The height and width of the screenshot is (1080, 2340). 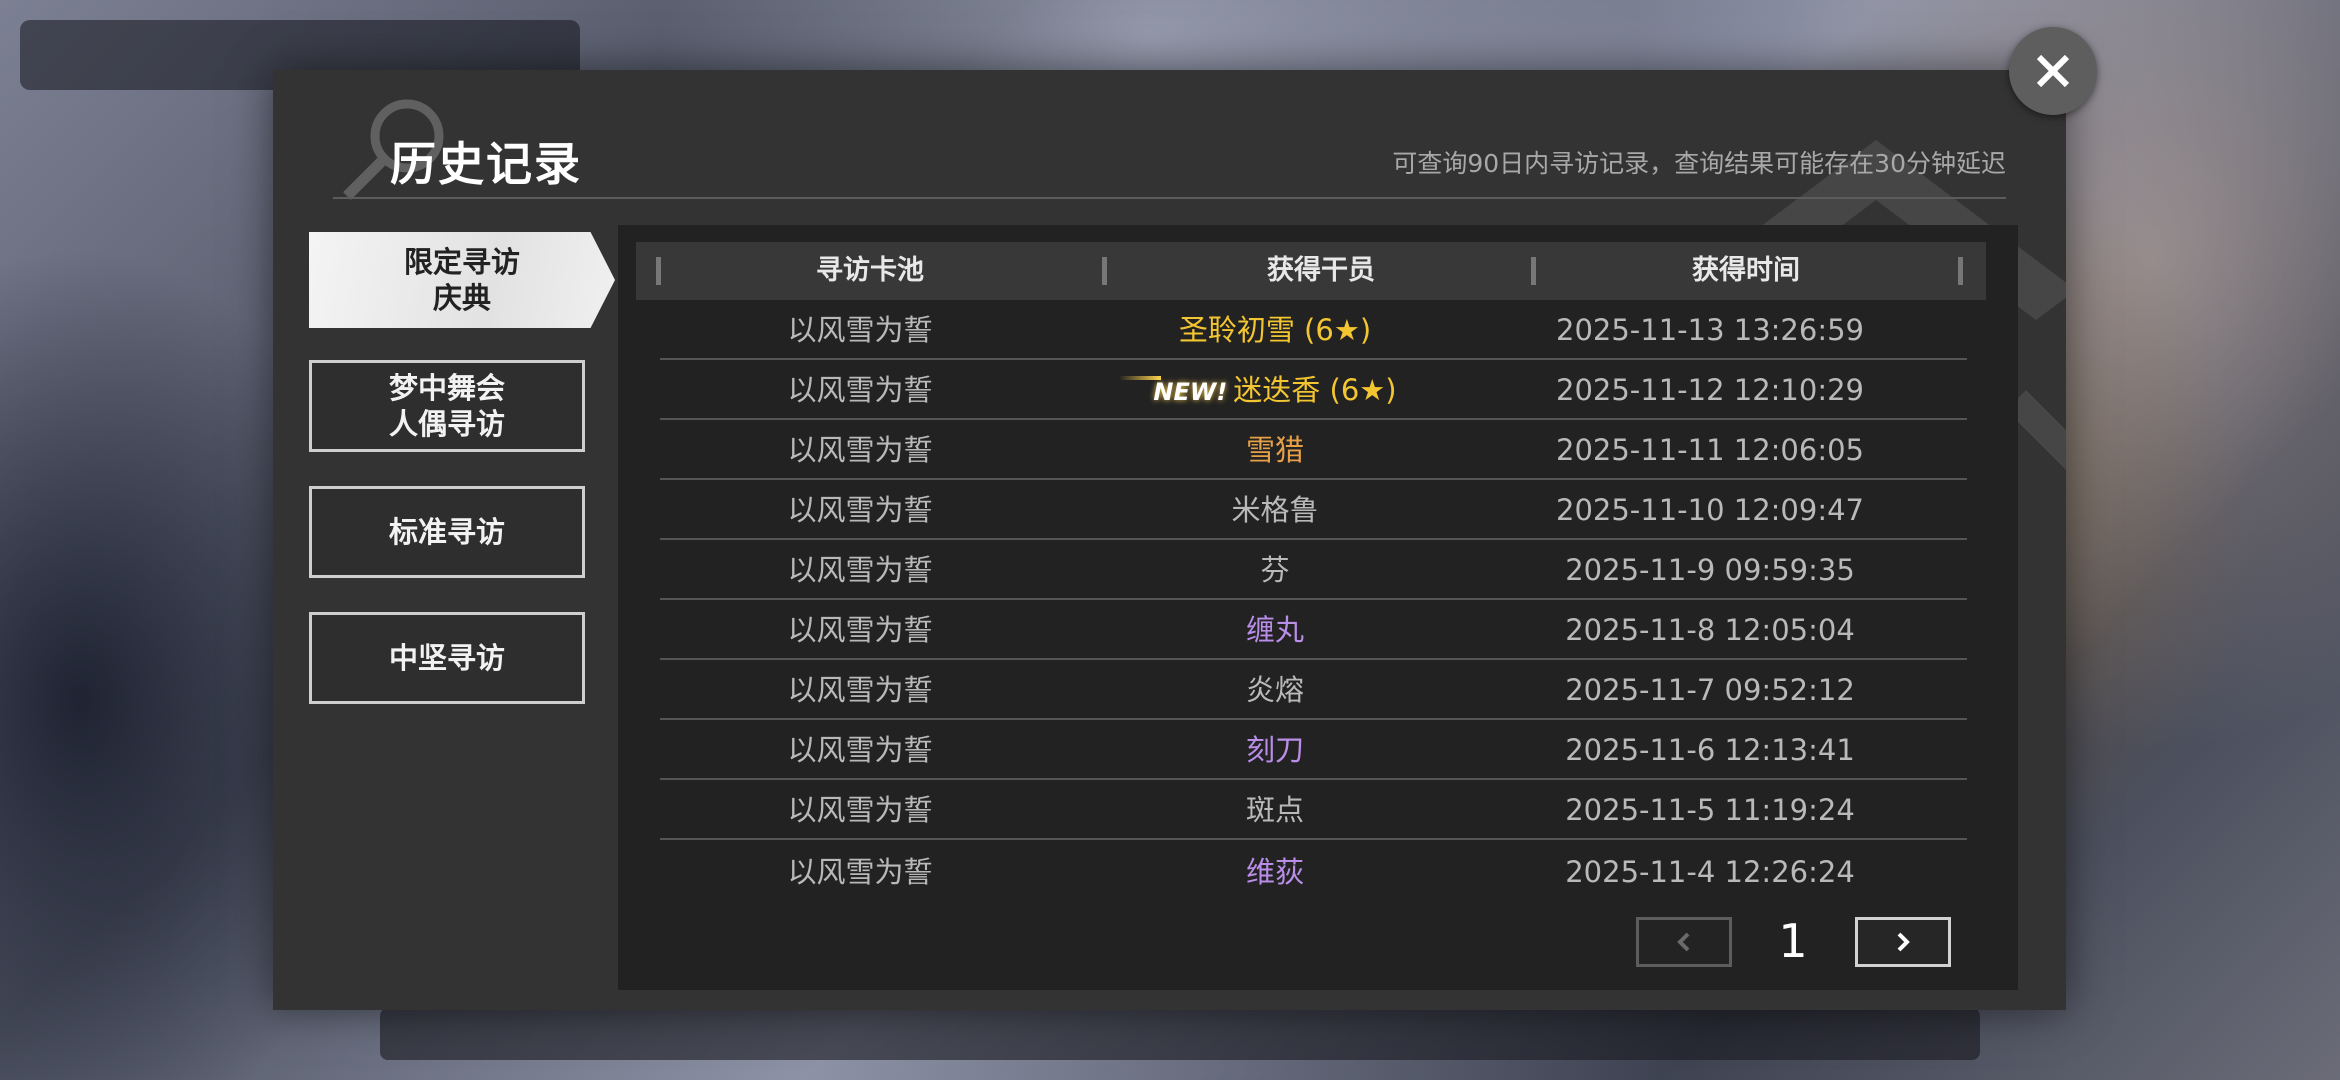 What do you see at coordinates (1180, 1034) in the screenshot?
I see `background-blur-bottom` at bounding box center [1180, 1034].